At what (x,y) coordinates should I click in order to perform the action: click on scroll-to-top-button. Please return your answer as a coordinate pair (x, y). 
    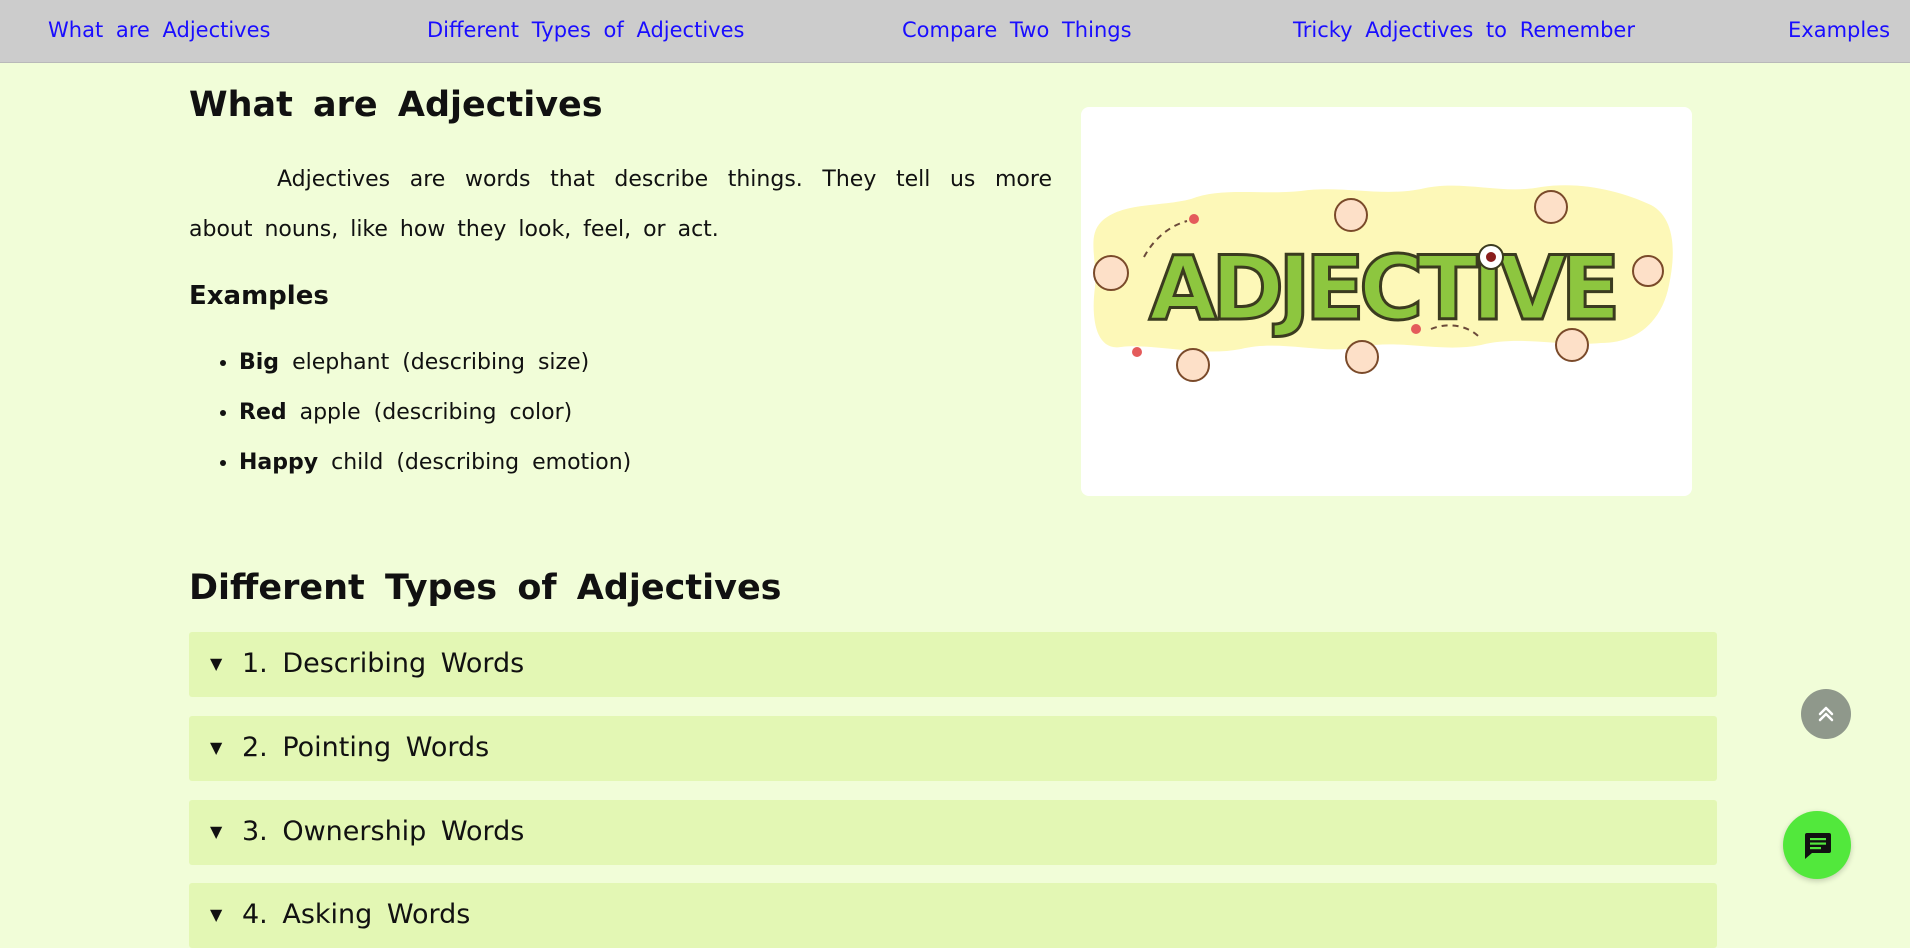
    Looking at the image, I should click on (1826, 714).